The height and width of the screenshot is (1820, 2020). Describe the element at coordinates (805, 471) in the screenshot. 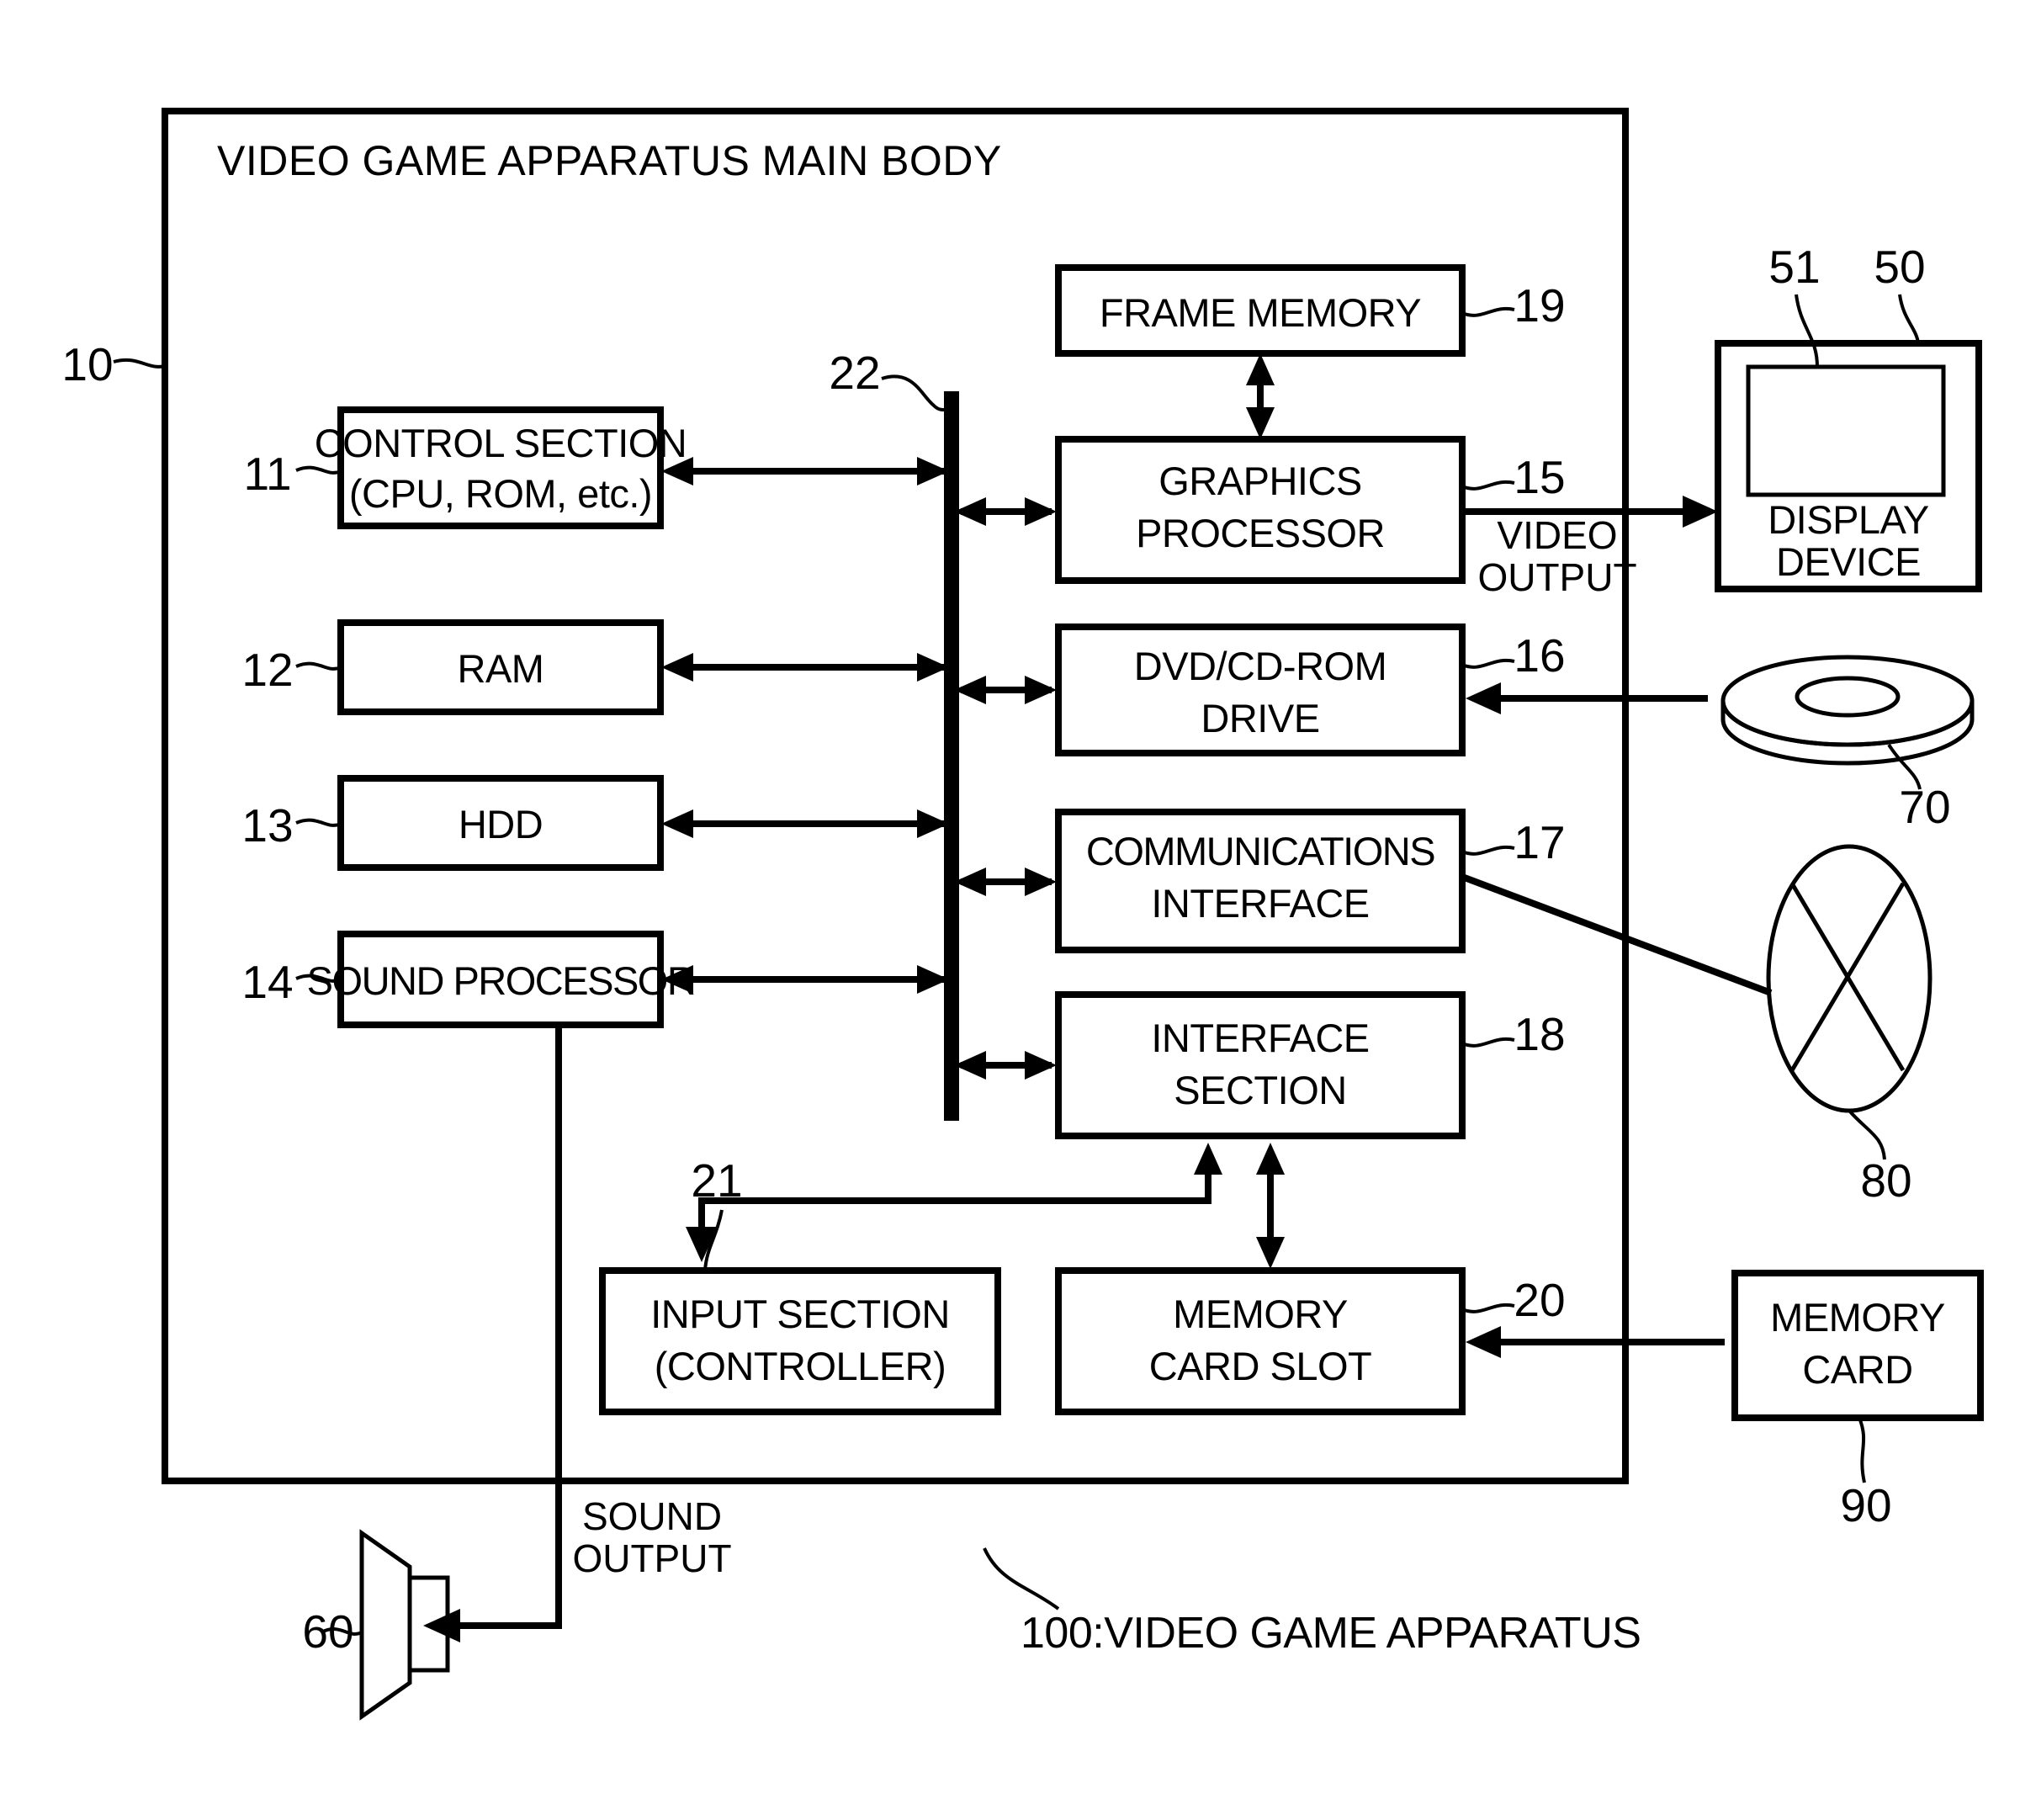

I see `bus-arrow-control` at that location.